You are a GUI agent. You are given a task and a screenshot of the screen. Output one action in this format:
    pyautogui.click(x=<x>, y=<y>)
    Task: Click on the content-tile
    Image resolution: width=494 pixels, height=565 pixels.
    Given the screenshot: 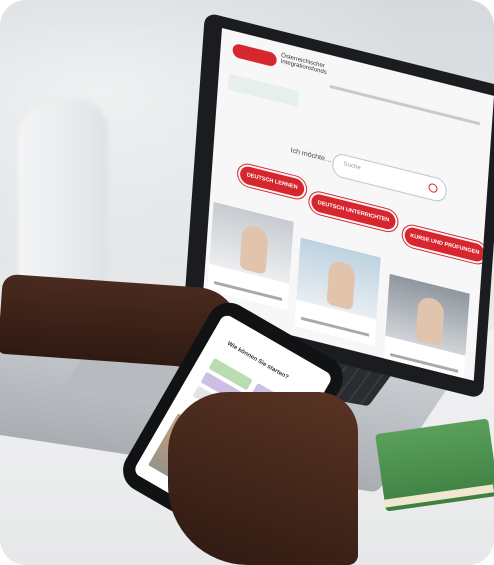 What is the action you would take?
    pyautogui.click(x=337, y=292)
    